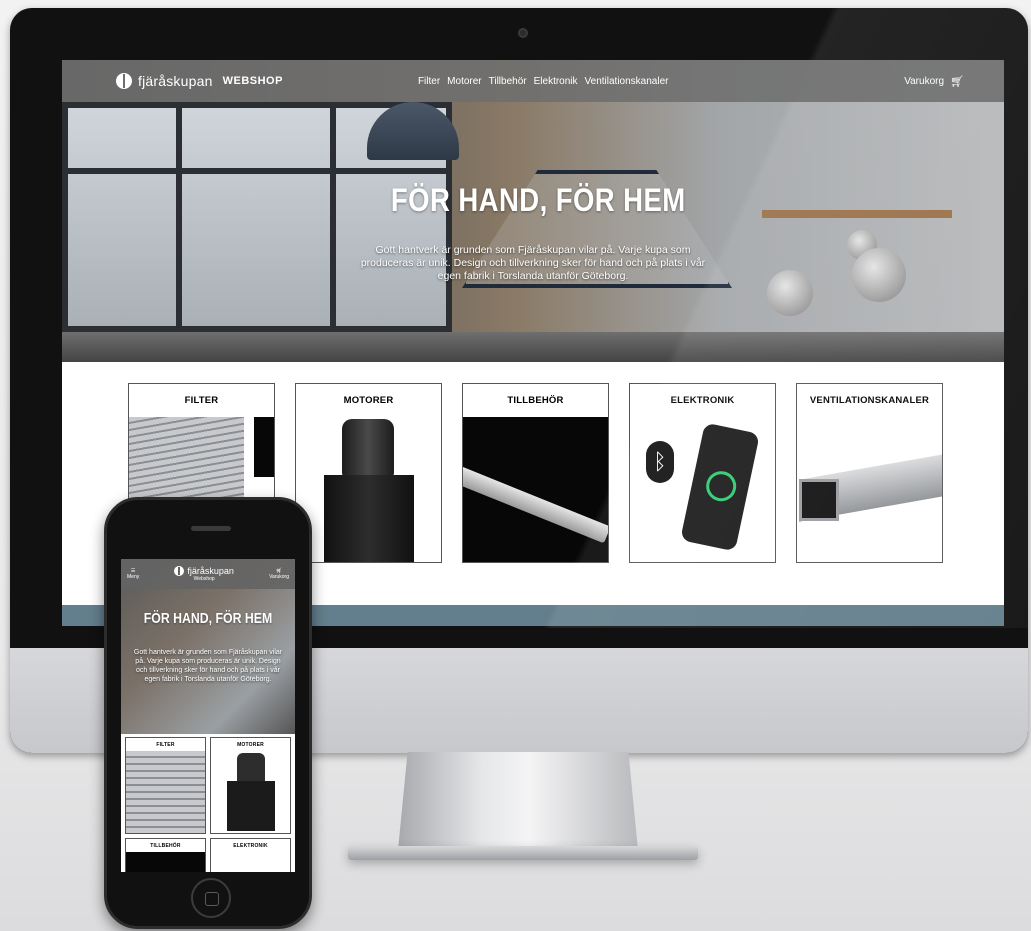 Image resolution: width=1031 pixels, height=931 pixels. What do you see at coordinates (252, 81) in the screenshot?
I see `webshop-label: WEBSHOP` at bounding box center [252, 81].